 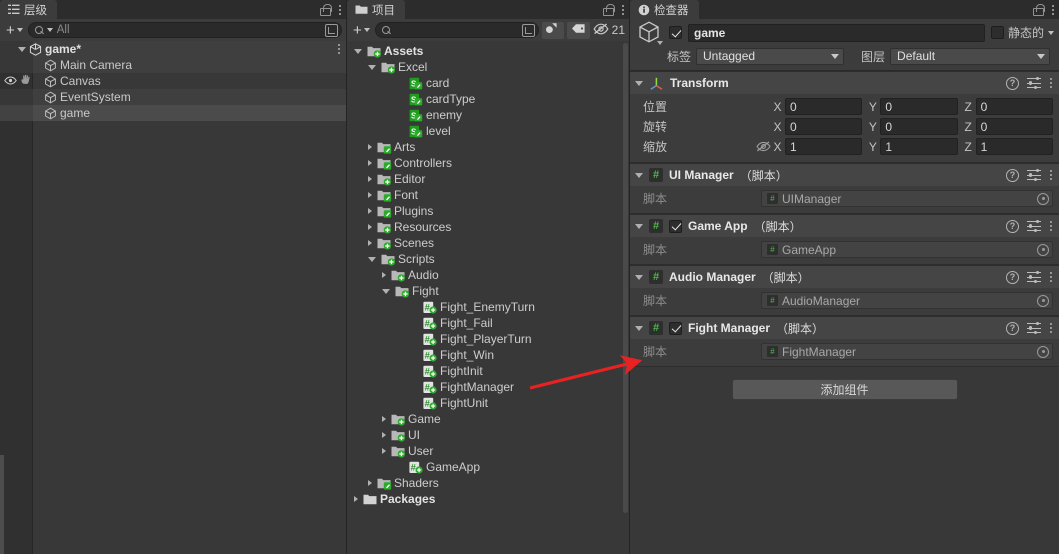 What do you see at coordinates (553, 30) in the screenshot?
I see `filter-by-type-button` at bounding box center [553, 30].